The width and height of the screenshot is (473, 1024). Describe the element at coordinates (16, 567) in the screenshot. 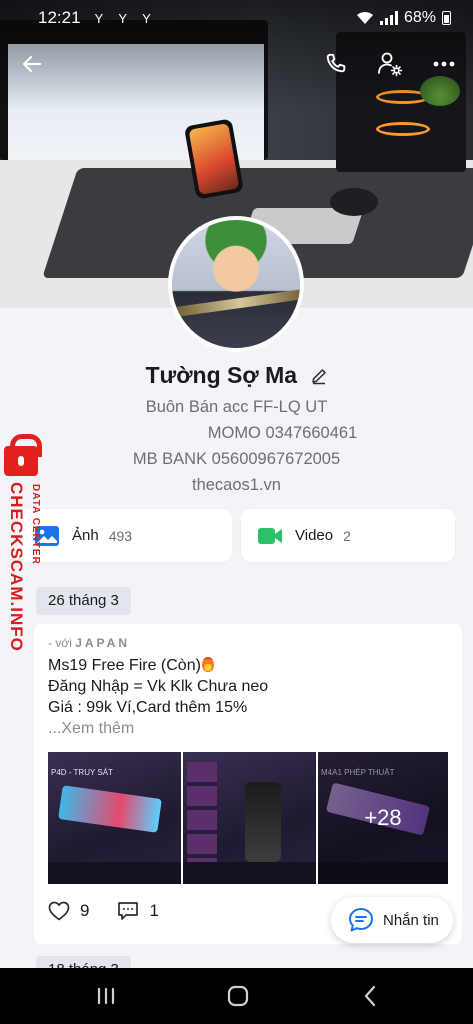

I see `watermark-text: CHECKSCAM.INFO` at that location.